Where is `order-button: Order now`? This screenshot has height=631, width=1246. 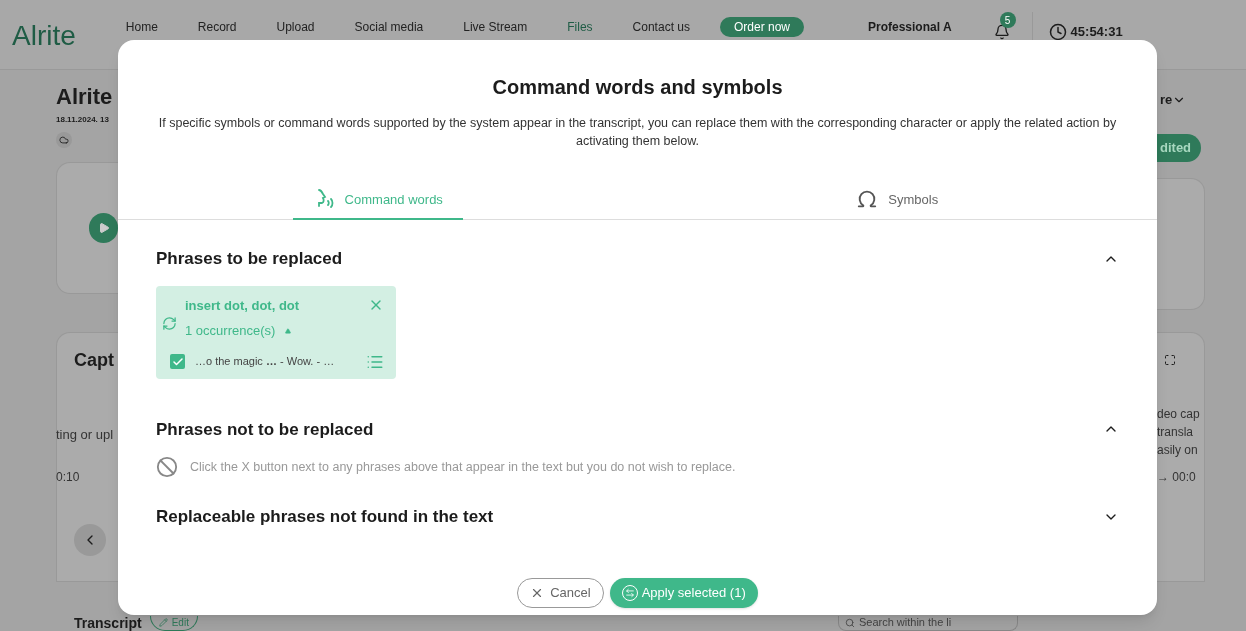
order-button: Order now is located at coordinates (762, 27).